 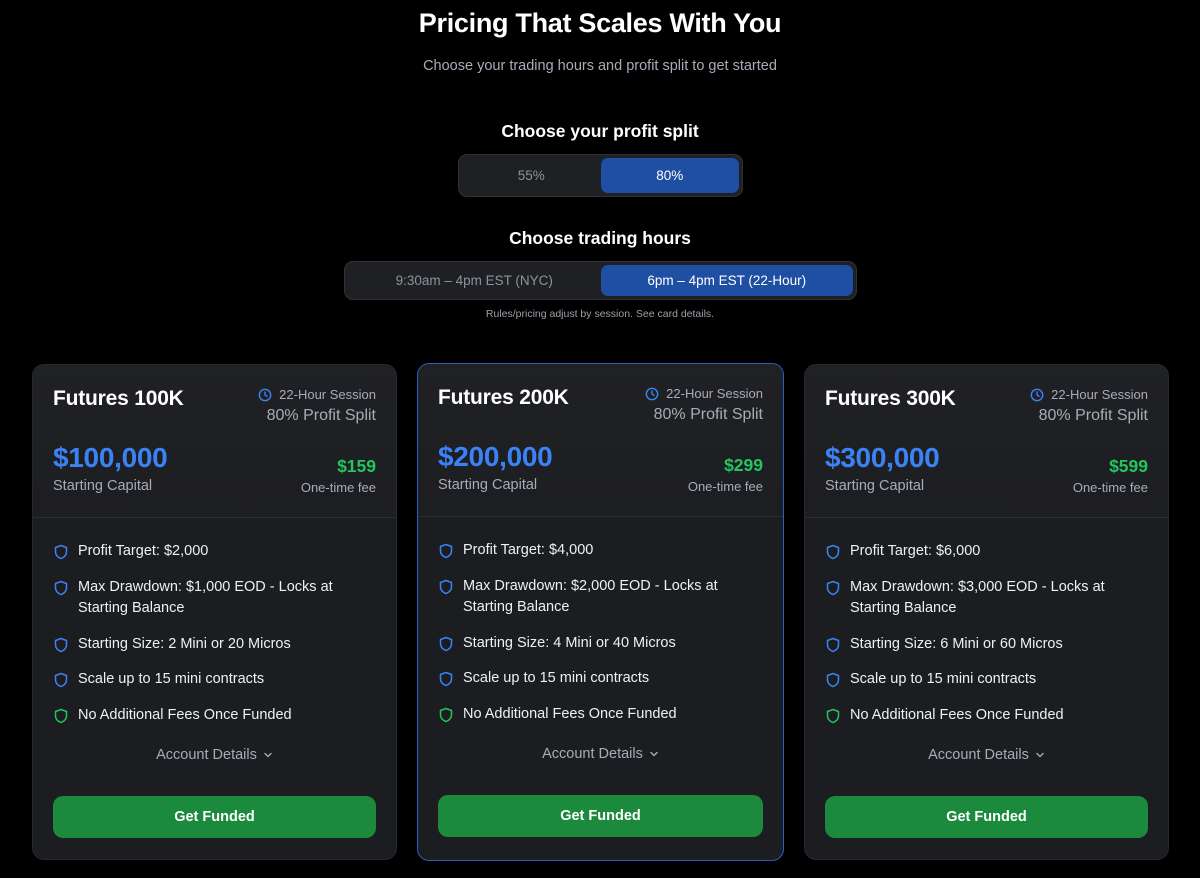 I want to click on profit-split-toggle: 55% 80%, so click(x=600, y=175).